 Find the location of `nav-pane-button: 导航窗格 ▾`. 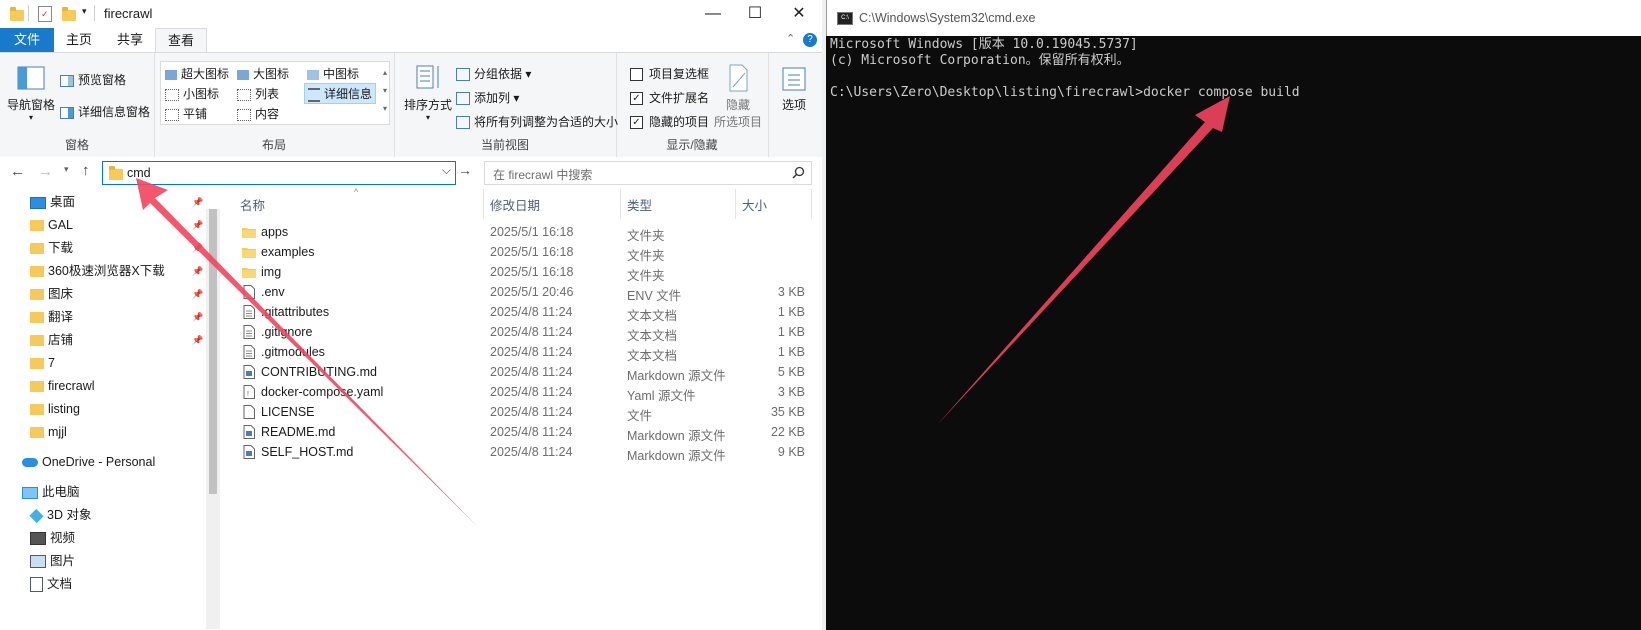

nav-pane-button: 导航窗格 ▾ is located at coordinates (31, 93).